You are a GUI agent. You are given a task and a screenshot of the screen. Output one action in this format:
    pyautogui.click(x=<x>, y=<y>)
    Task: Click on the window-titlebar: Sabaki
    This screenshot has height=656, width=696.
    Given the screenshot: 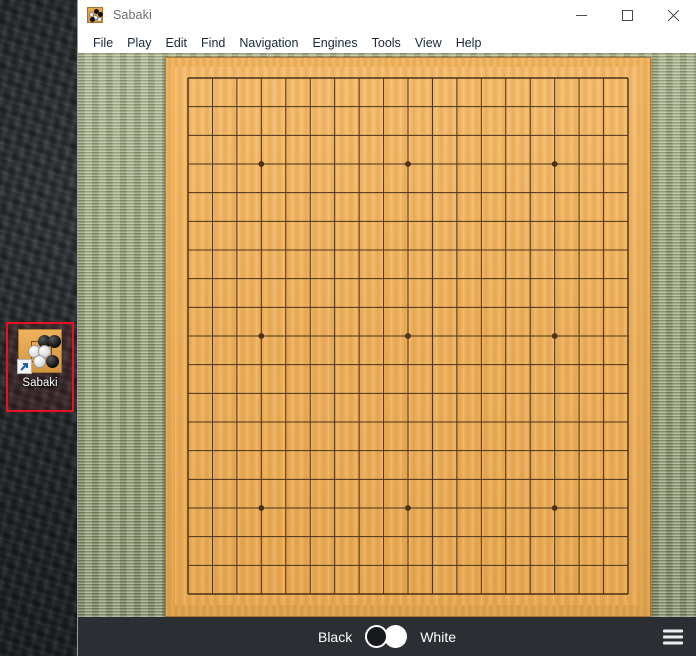 What is the action you would take?
    pyautogui.click(x=387, y=15)
    